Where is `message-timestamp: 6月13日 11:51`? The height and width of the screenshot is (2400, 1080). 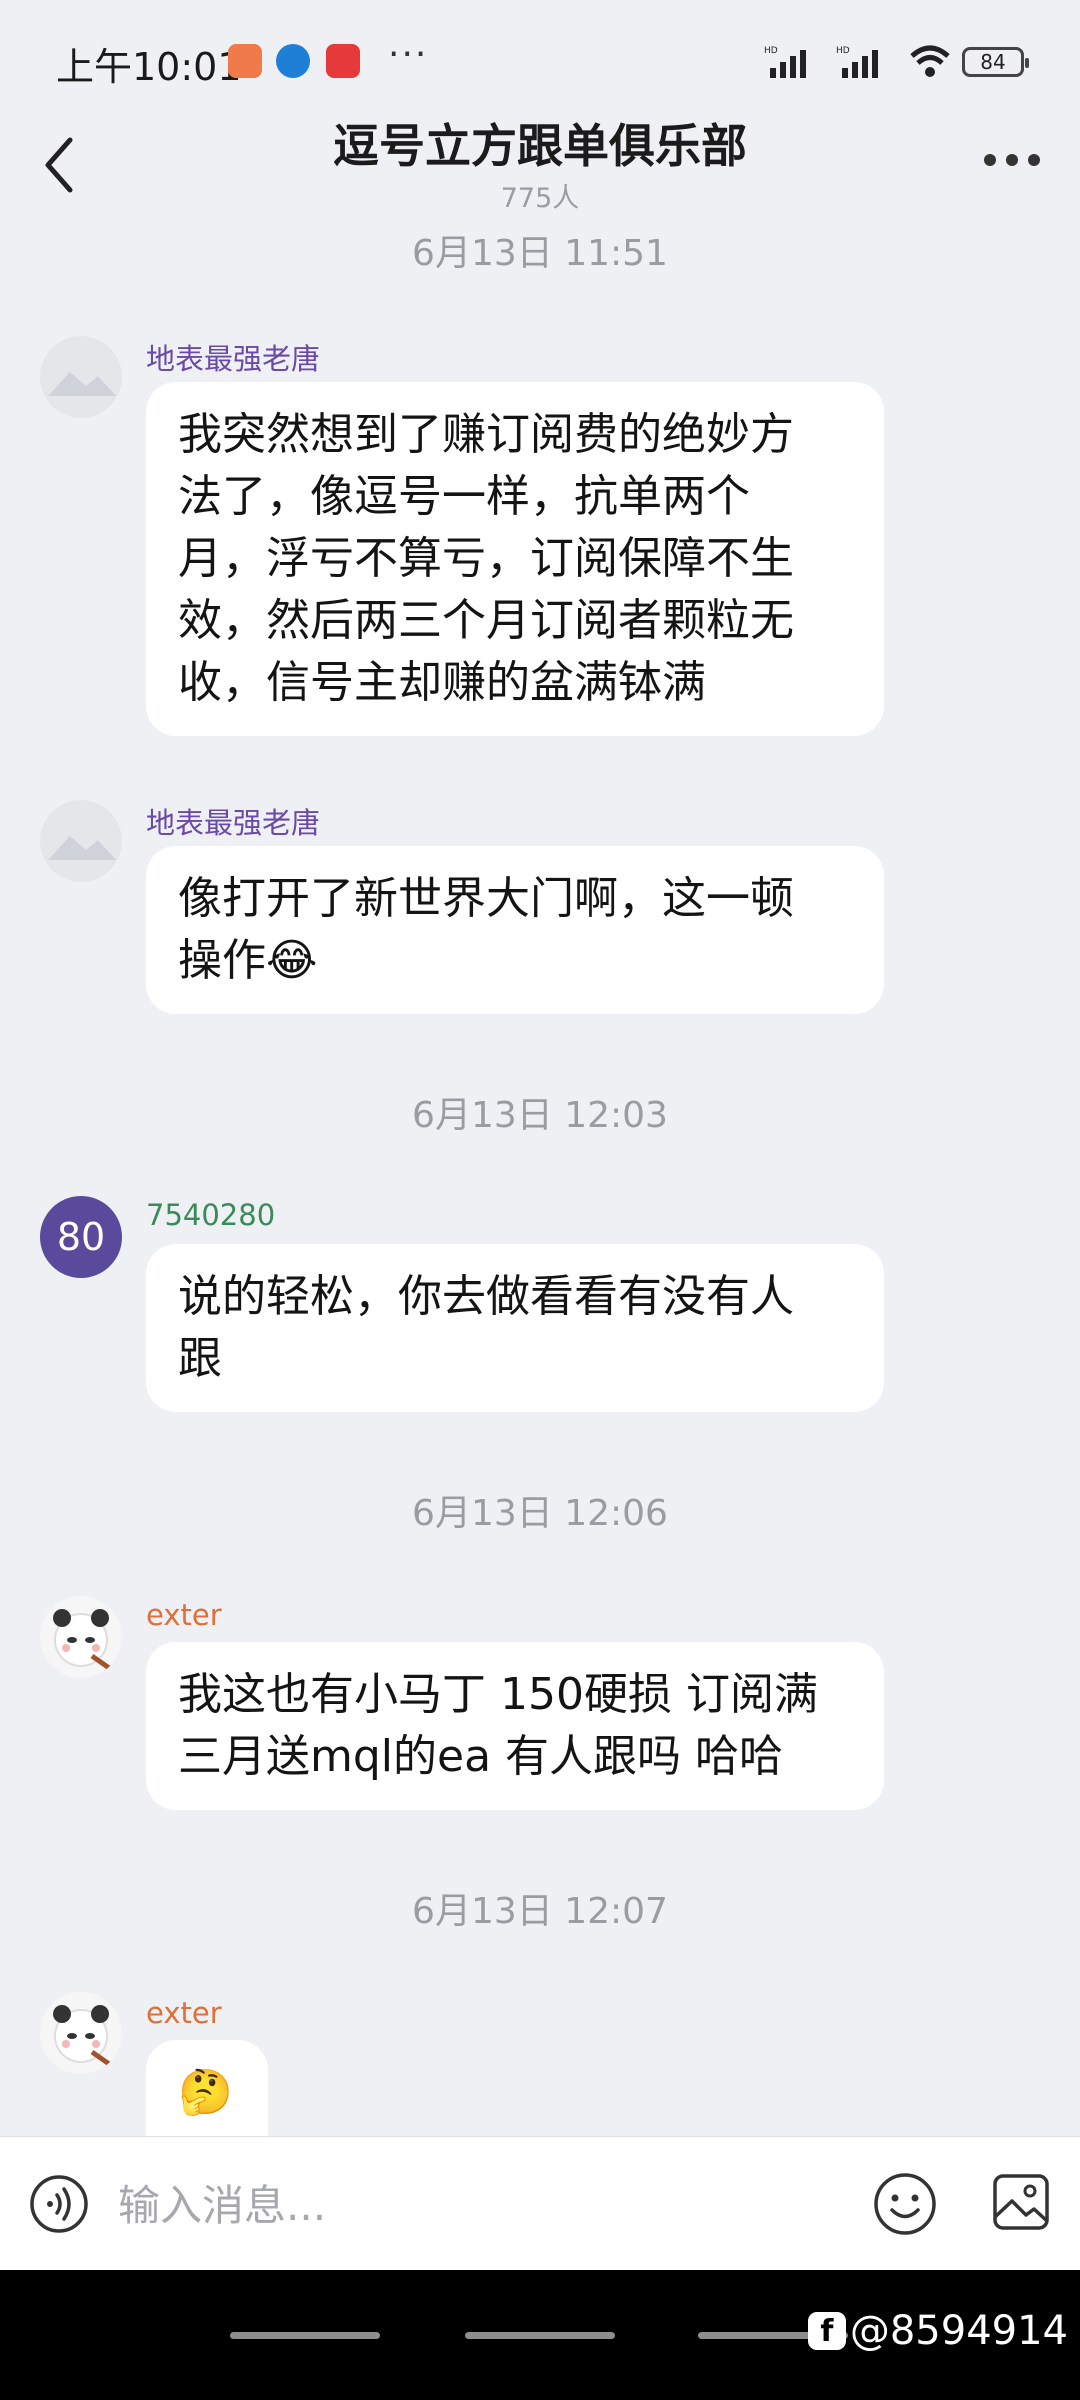
message-timestamp: 6月13日 11:51 is located at coordinates (540, 253).